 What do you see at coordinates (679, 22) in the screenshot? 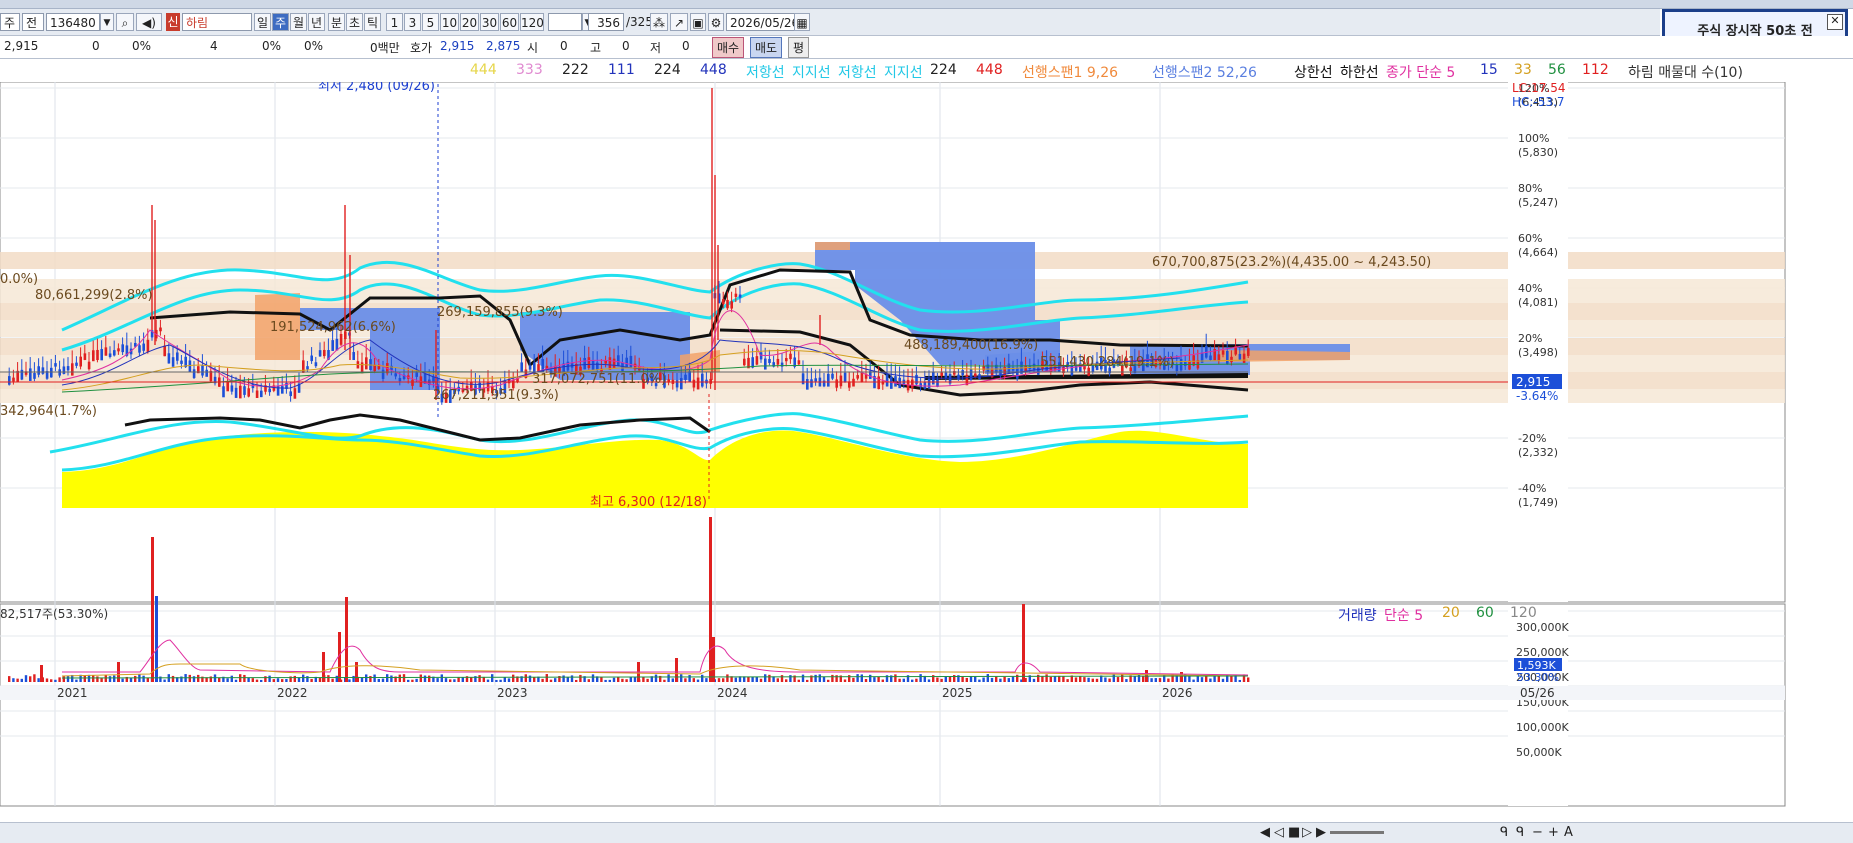
I see `trendline-icon: ↗` at bounding box center [679, 22].